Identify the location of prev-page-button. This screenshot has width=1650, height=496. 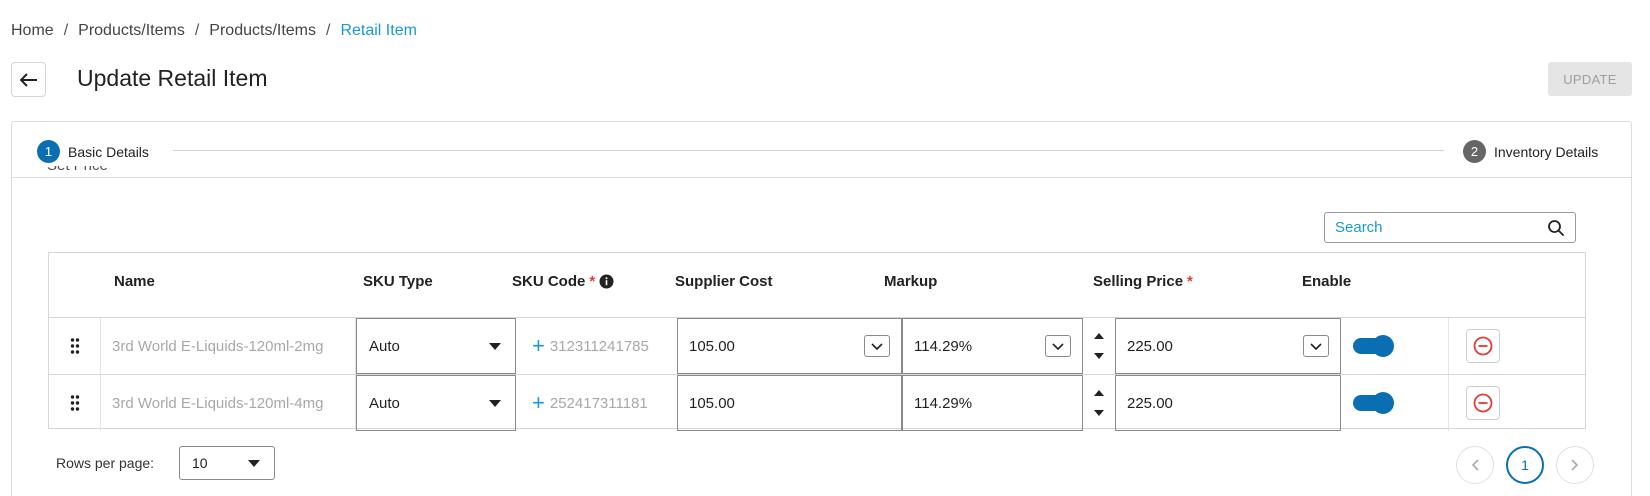
(1475, 465).